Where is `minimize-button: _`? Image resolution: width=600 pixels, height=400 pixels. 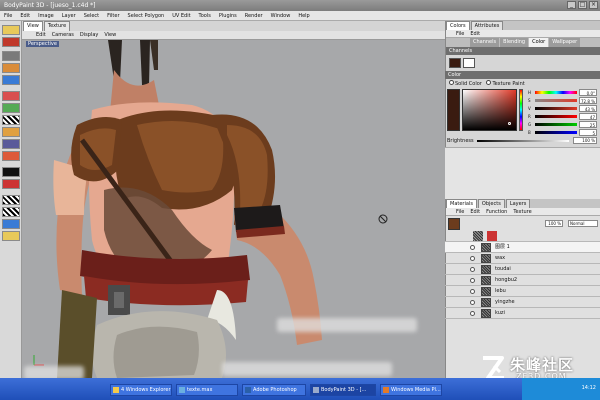 minimize-button: _ is located at coordinates (571, 5).